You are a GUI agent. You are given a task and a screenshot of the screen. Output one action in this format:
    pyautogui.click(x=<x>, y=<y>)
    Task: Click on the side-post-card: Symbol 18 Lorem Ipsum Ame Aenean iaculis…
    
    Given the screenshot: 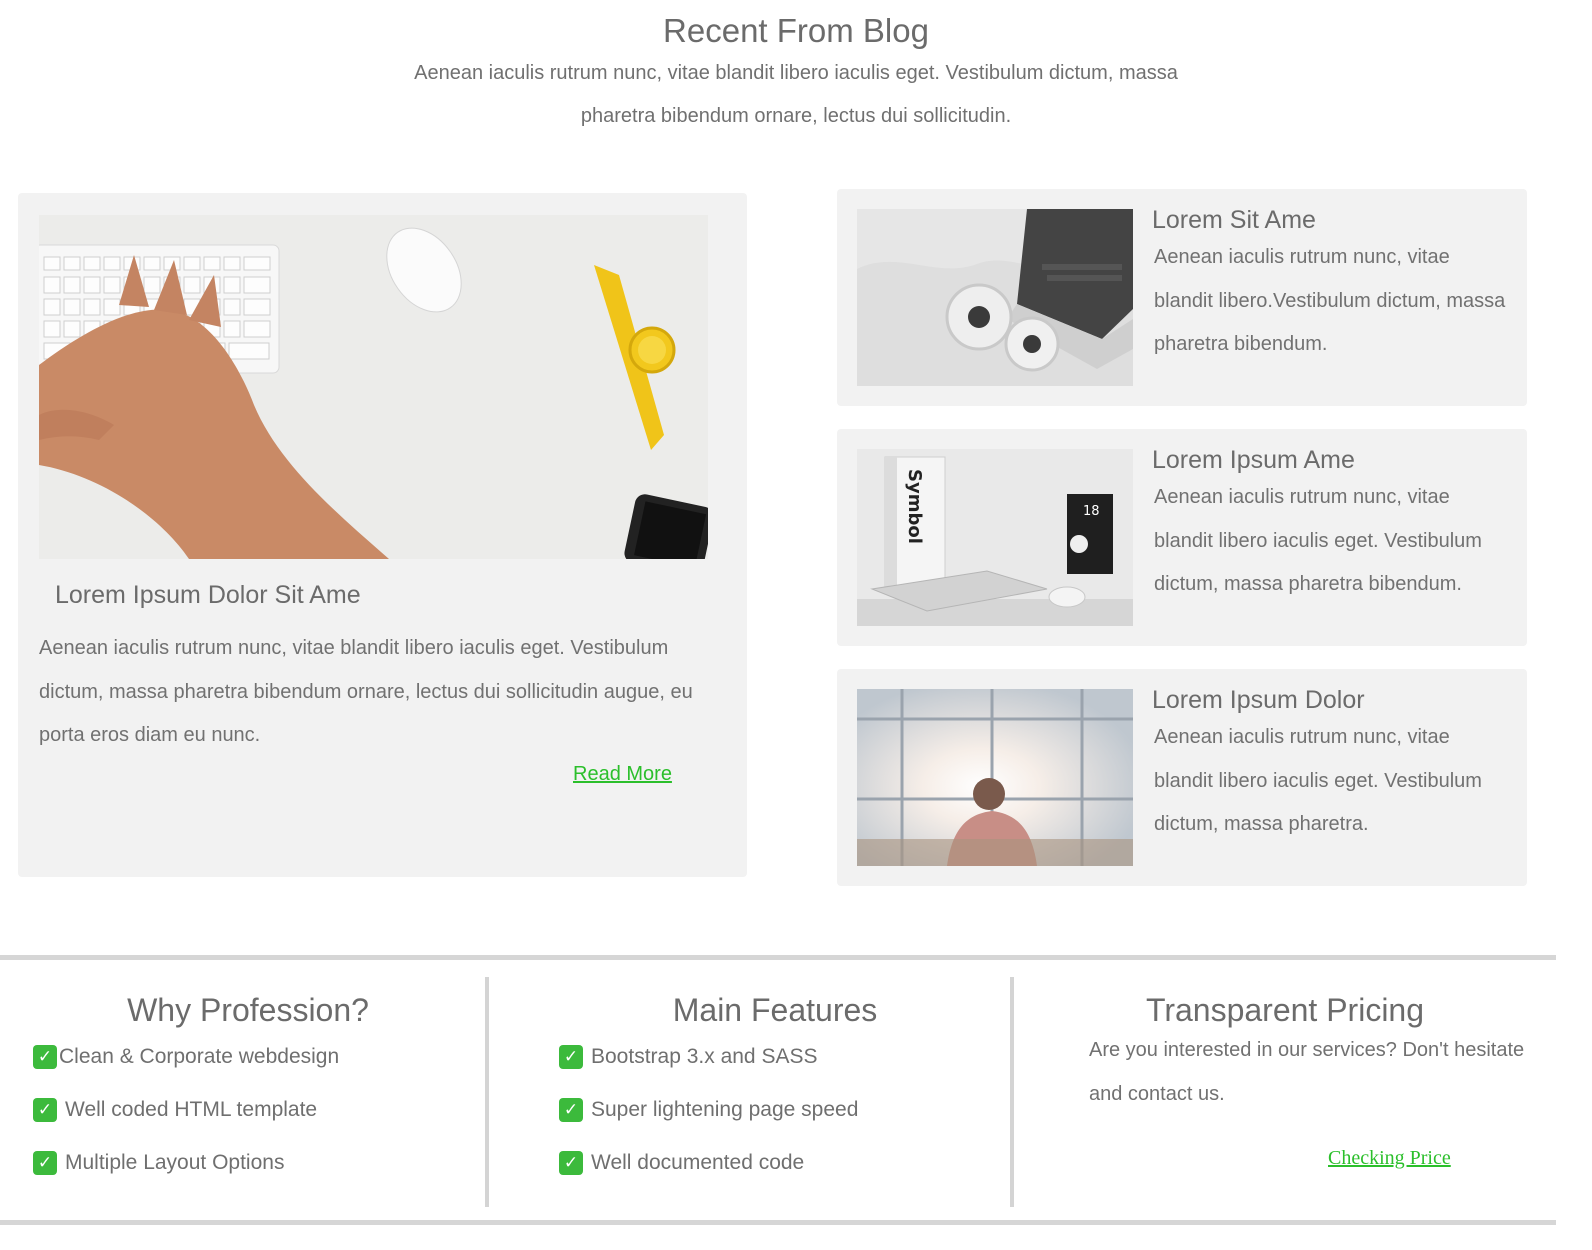 What is the action you would take?
    pyautogui.click(x=1182, y=537)
    